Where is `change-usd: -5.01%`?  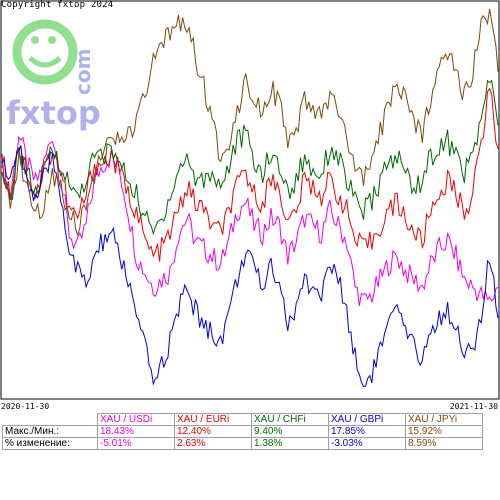 change-usd: -5.01% is located at coordinates (136, 443).